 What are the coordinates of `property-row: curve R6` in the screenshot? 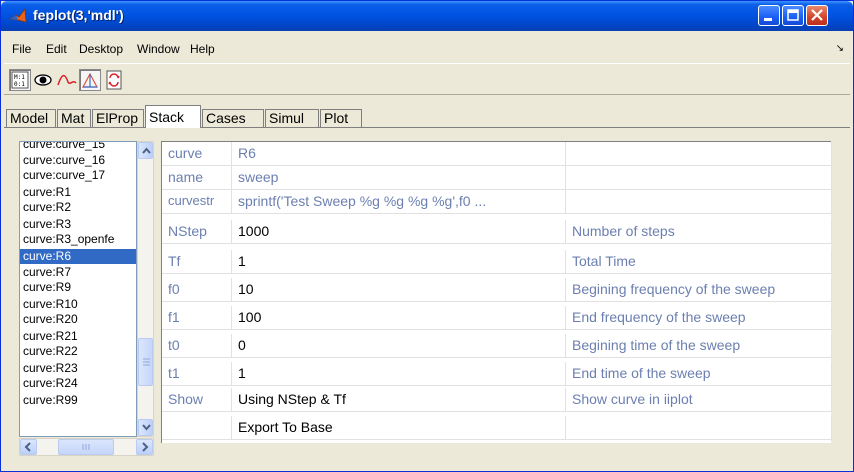 It's located at (497, 154).